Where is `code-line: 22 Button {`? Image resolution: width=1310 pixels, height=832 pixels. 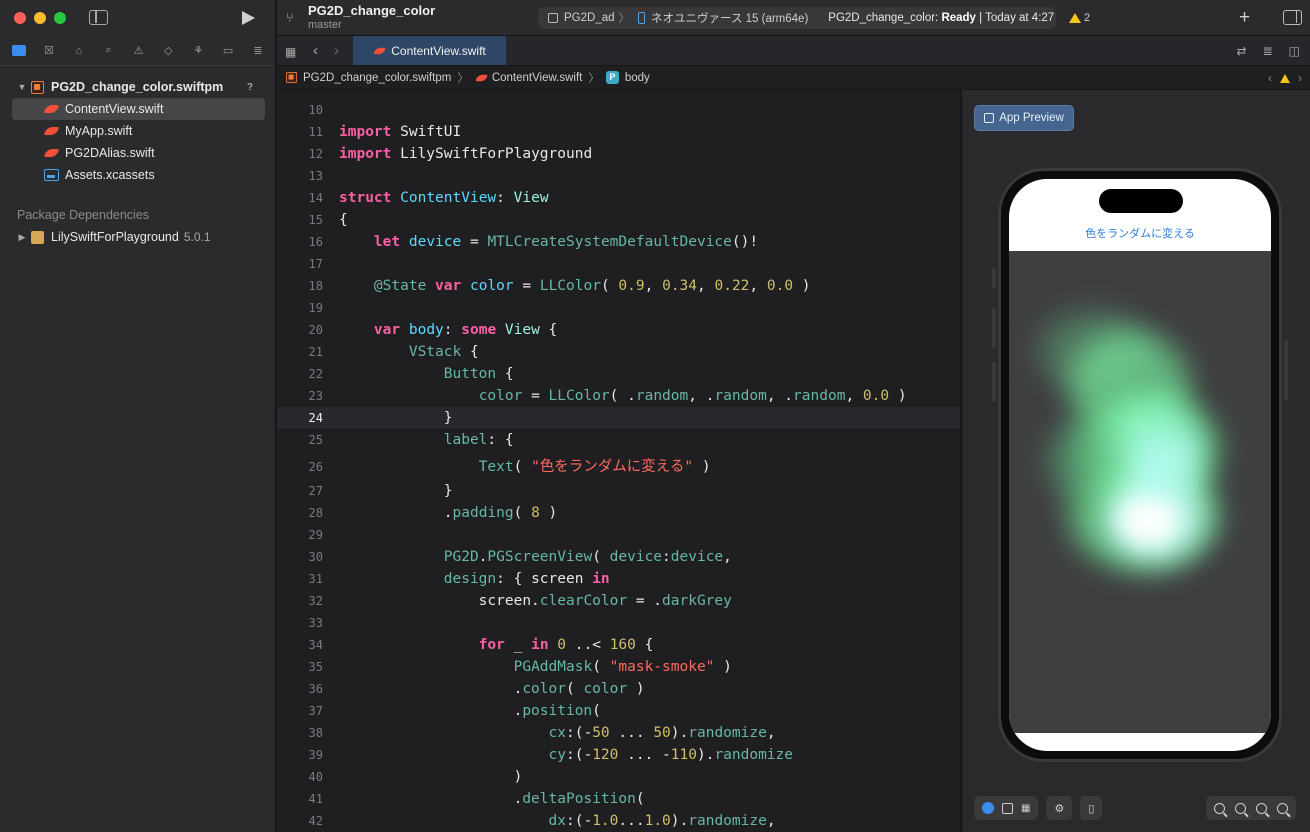
code-line: 22 Button { is located at coordinates (411, 374).